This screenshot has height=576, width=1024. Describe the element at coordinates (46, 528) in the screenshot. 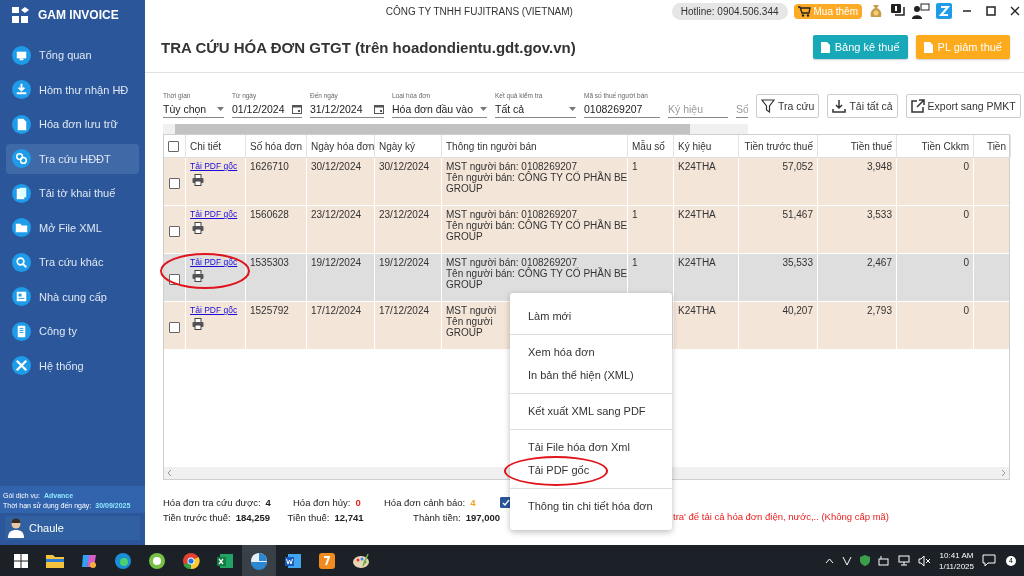

I see `user-name: Chaule` at that location.